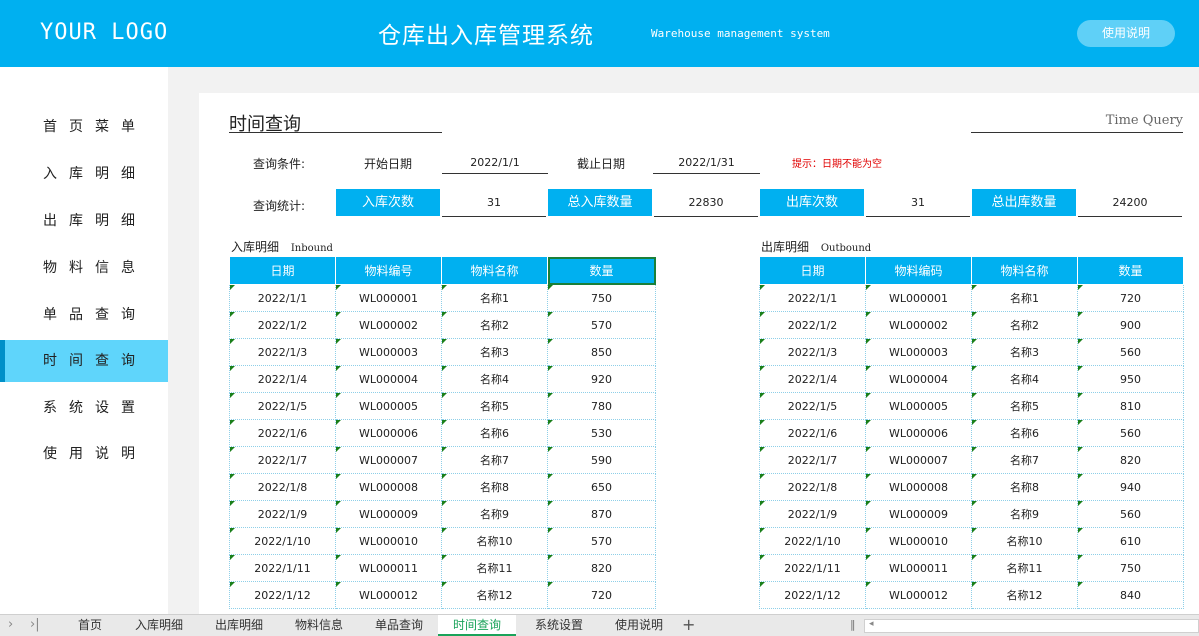 The image size is (1199, 636). Describe the element at coordinates (84, 221) in the screenshot. I see `sidebar-item-outbound: 出库明细` at that location.